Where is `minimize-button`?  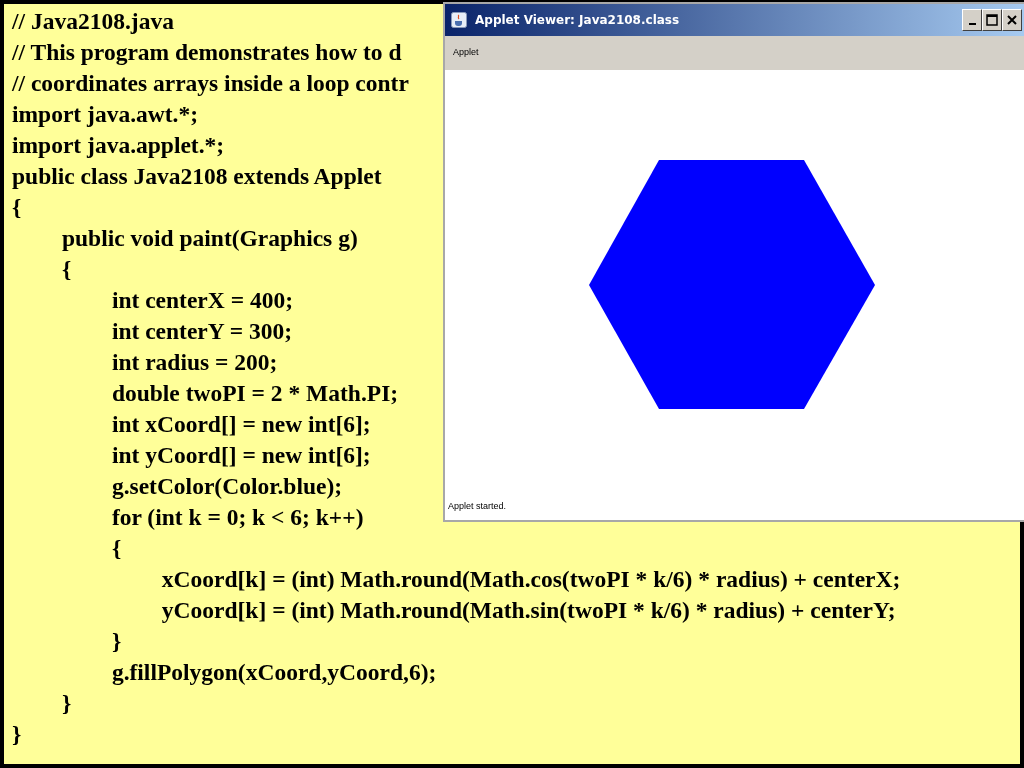 minimize-button is located at coordinates (972, 20).